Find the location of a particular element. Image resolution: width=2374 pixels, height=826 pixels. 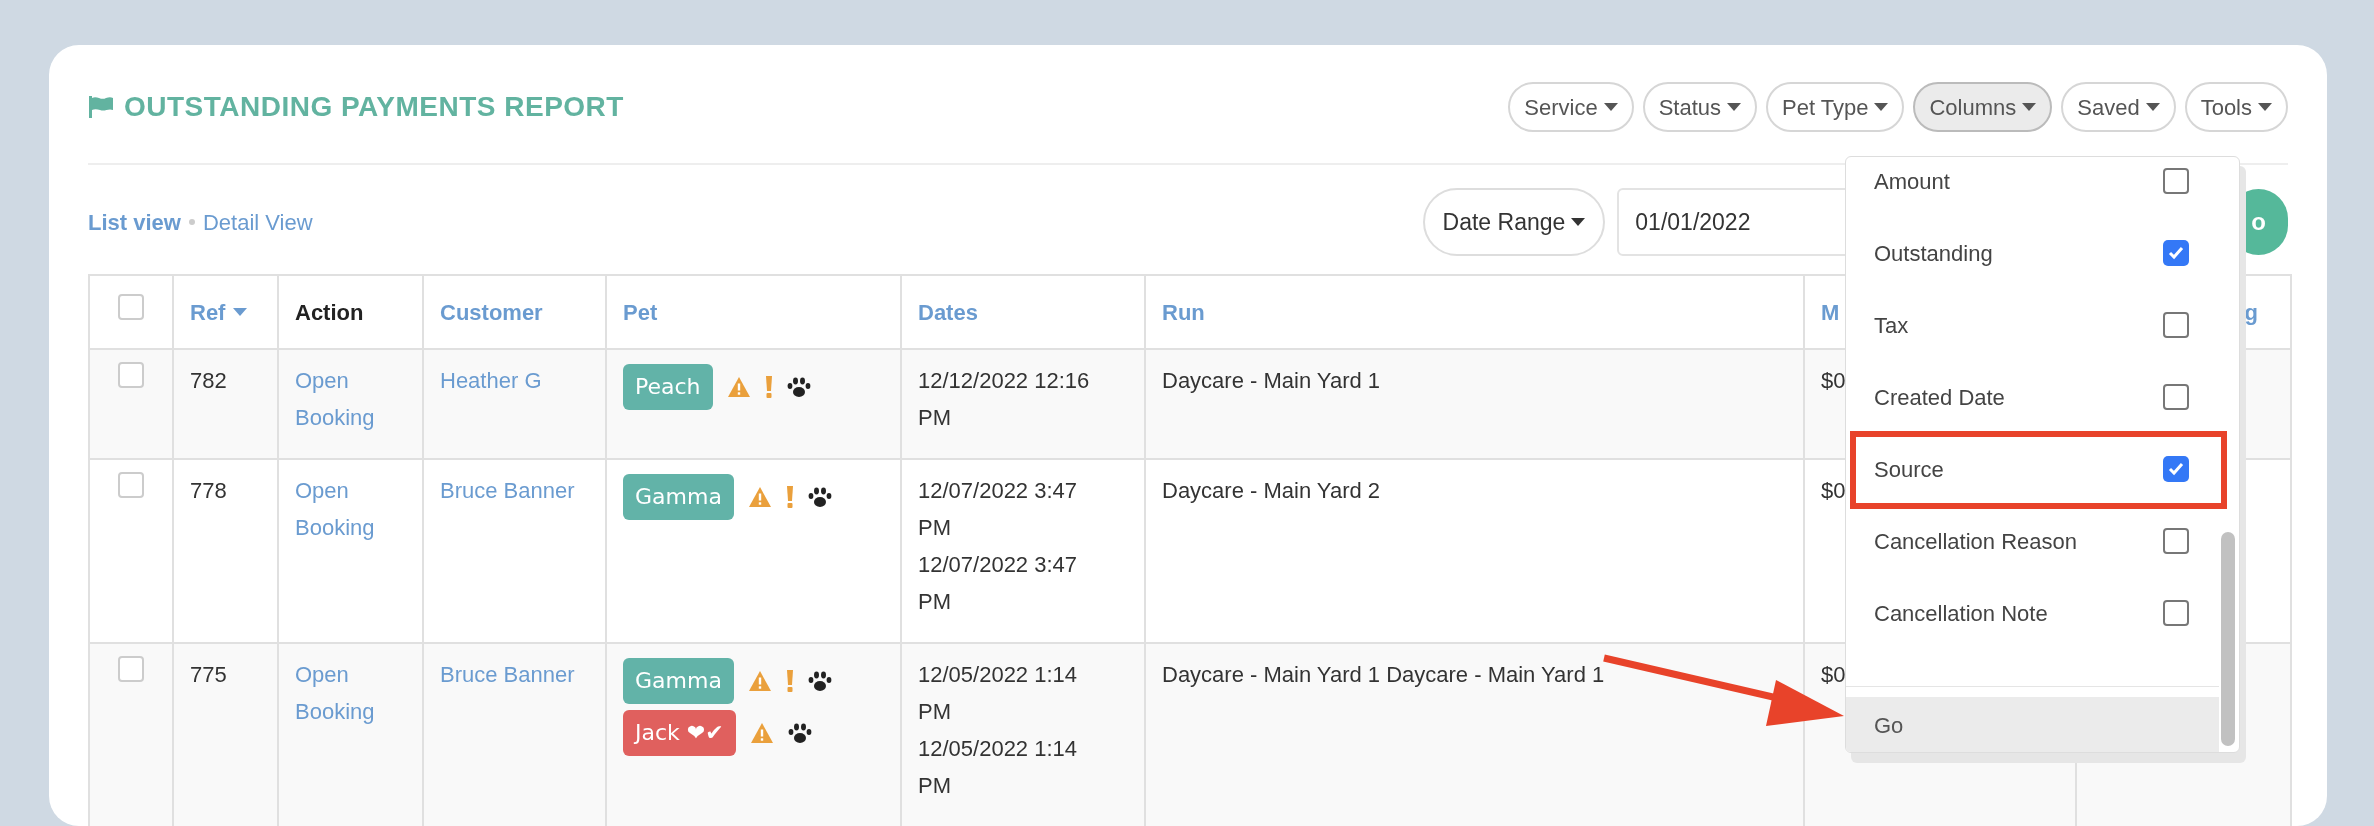

table-cell: 775 is located at coordinates (208, 674).